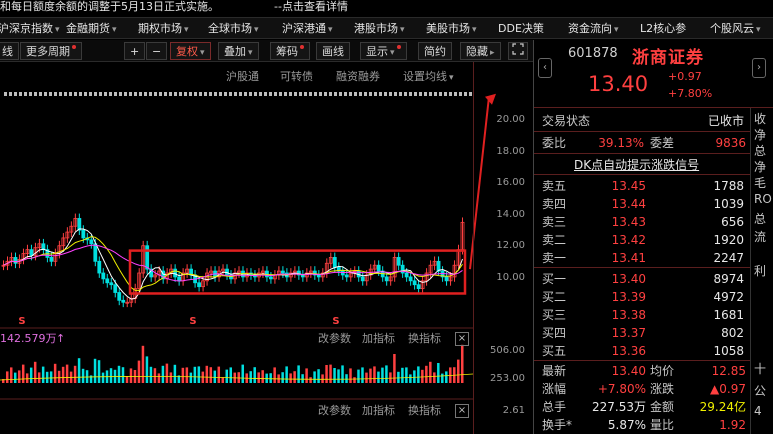 This screenshot has width=773, height=434. What do you see at coordinates (379, 29) in the screenshot?
I see `menu-item: 港股市场 ▾` at bounding box center [379, 29].